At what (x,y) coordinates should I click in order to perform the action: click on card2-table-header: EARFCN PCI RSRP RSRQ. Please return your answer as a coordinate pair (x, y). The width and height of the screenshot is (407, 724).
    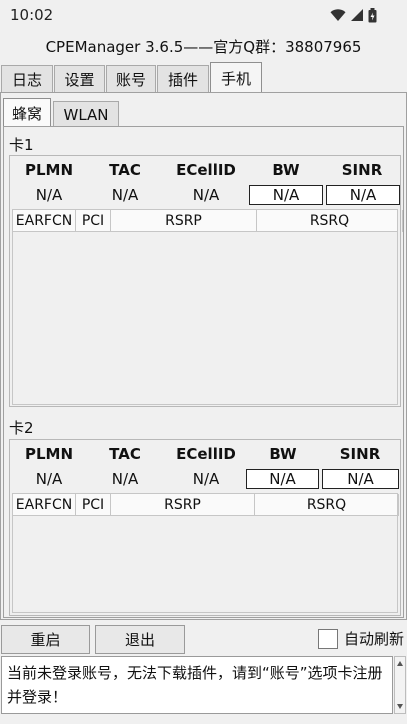
    Looking at the image, I should click on (206, 505).